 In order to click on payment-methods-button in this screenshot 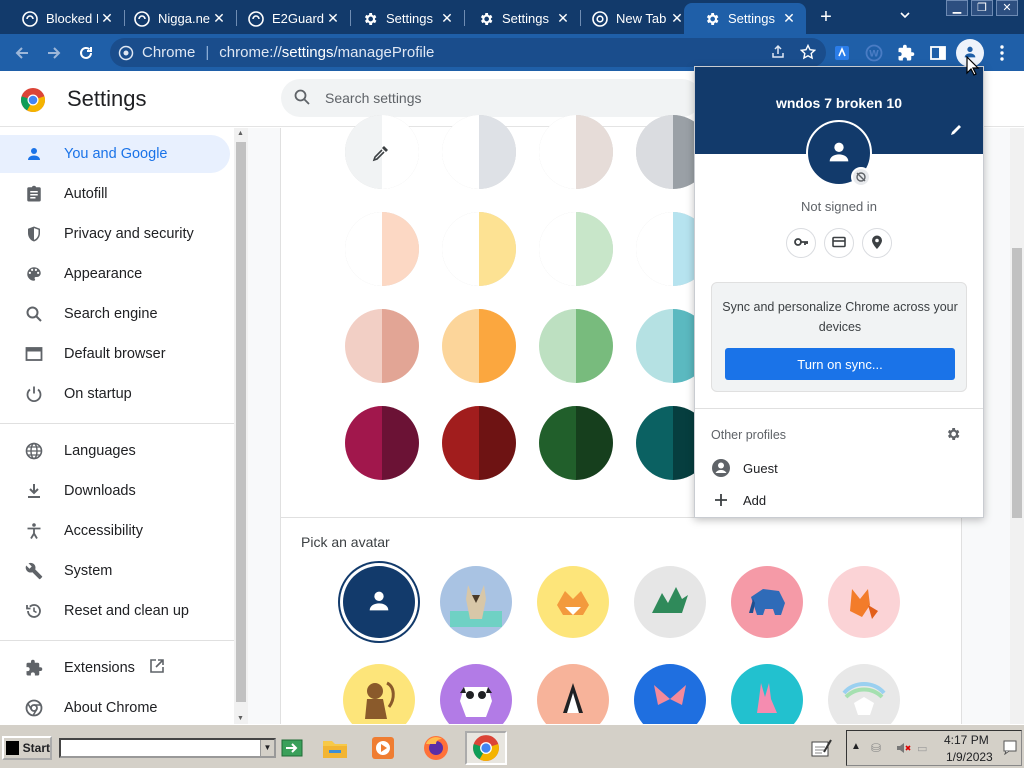, I will do `click(839, 243)`.